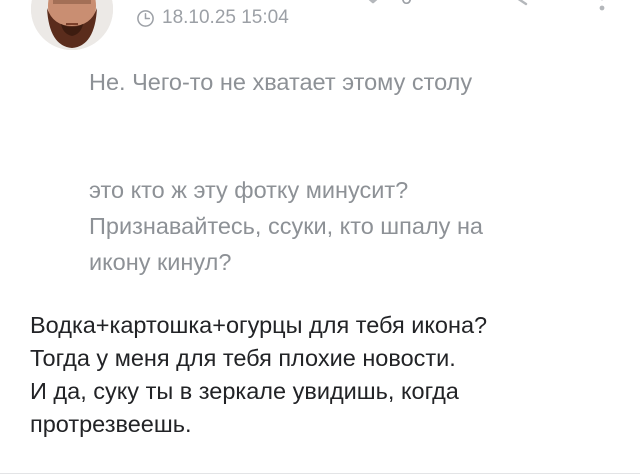  I want to click on comment-timestamp: 18.10.25 15:04, so click(225, 17).